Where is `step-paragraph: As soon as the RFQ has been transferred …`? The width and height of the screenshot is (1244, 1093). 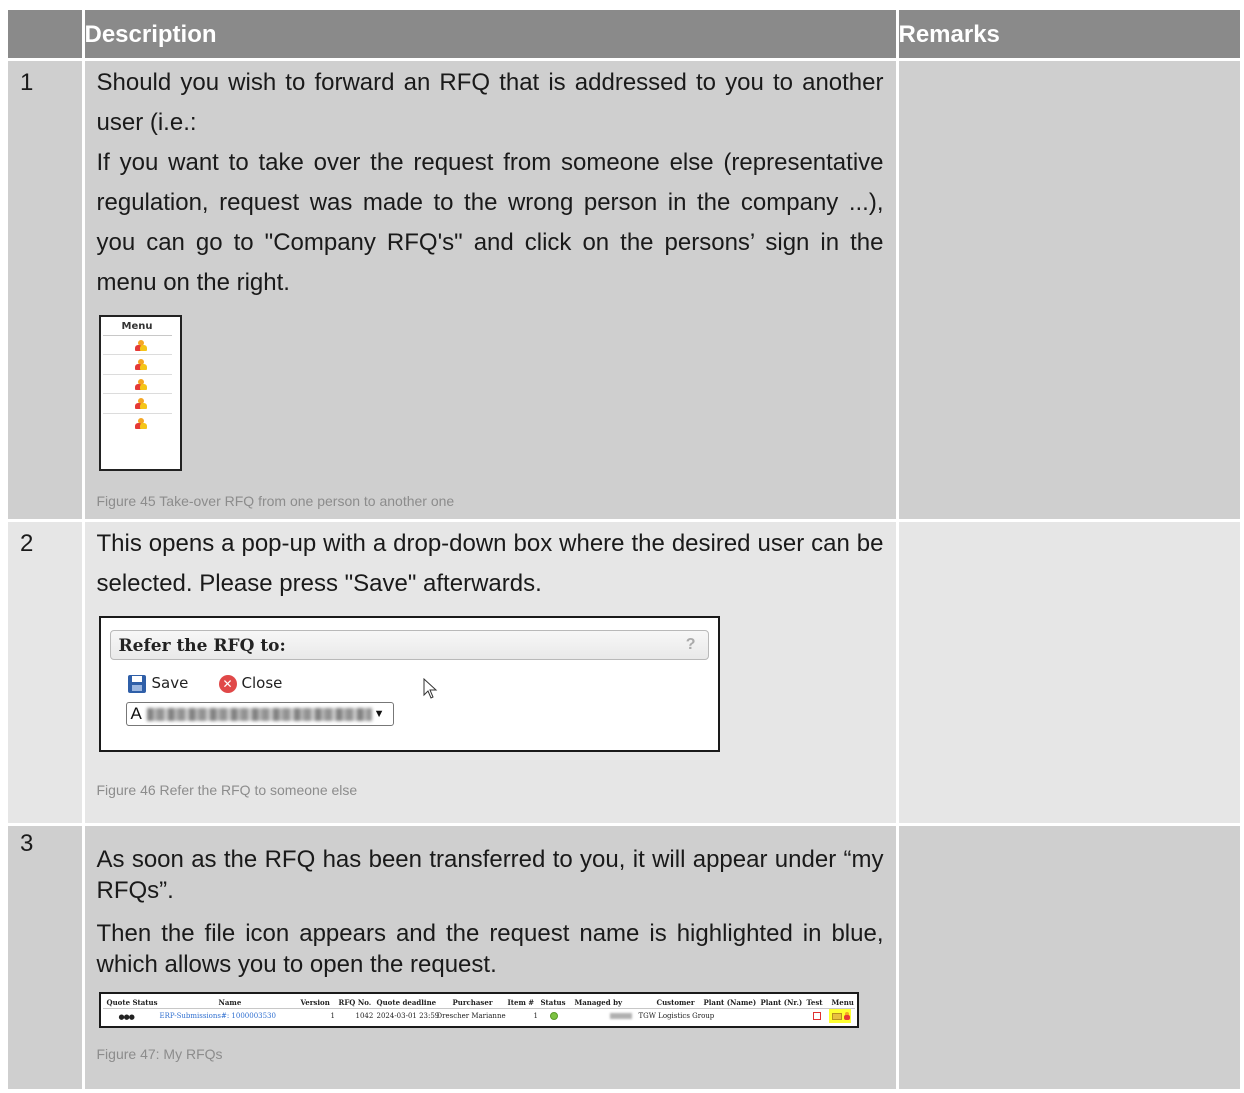
step-paragraph: As soon as the RFQ has been transferred … is located at coordinates (490, 874).